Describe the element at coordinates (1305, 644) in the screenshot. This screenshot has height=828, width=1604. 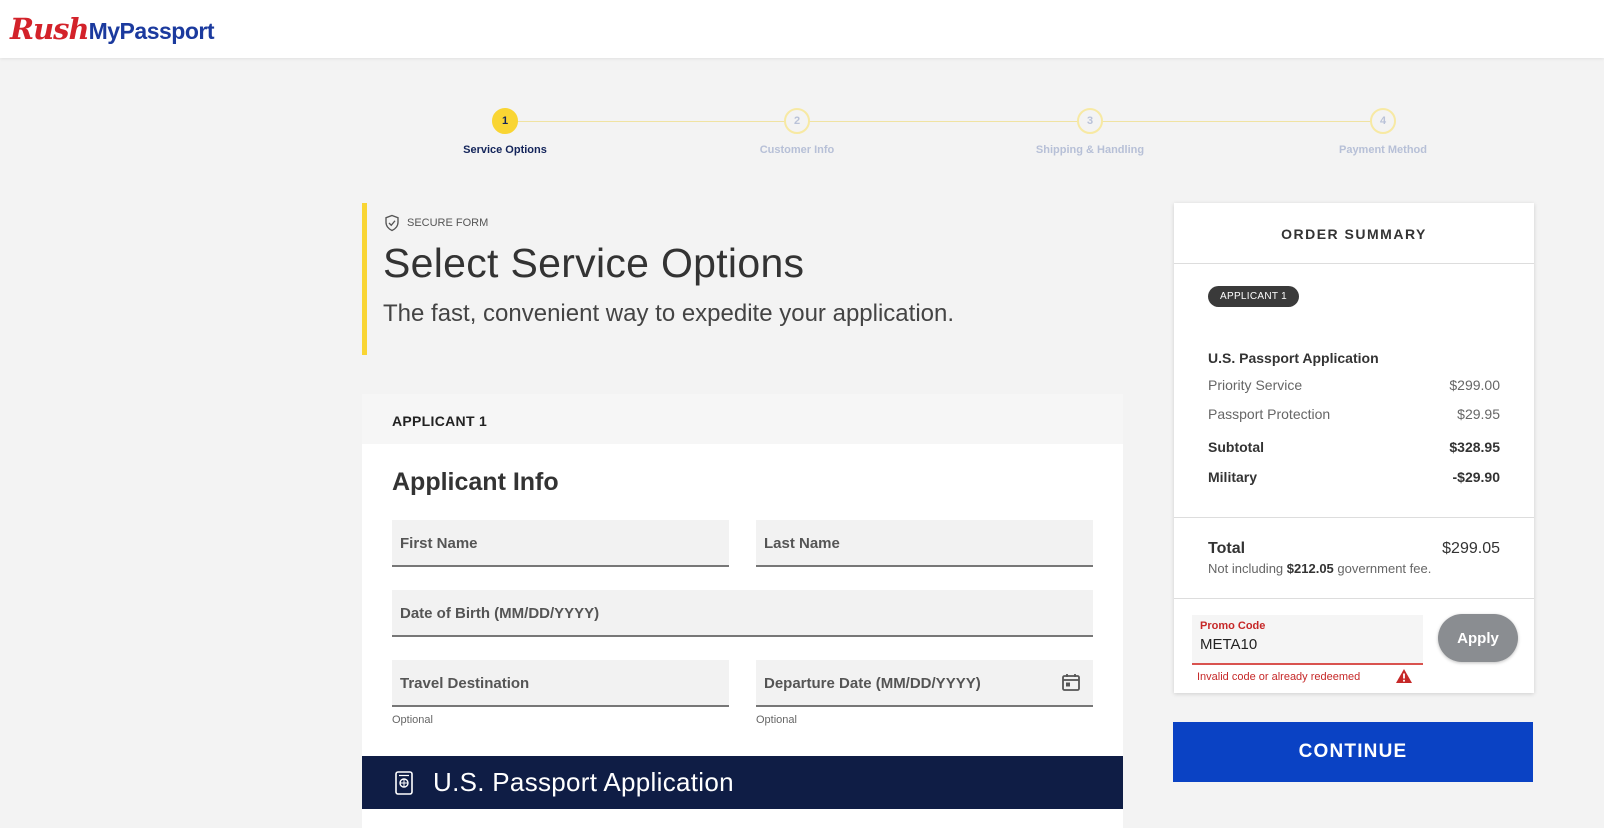
I see `promo-code-input` at that location.